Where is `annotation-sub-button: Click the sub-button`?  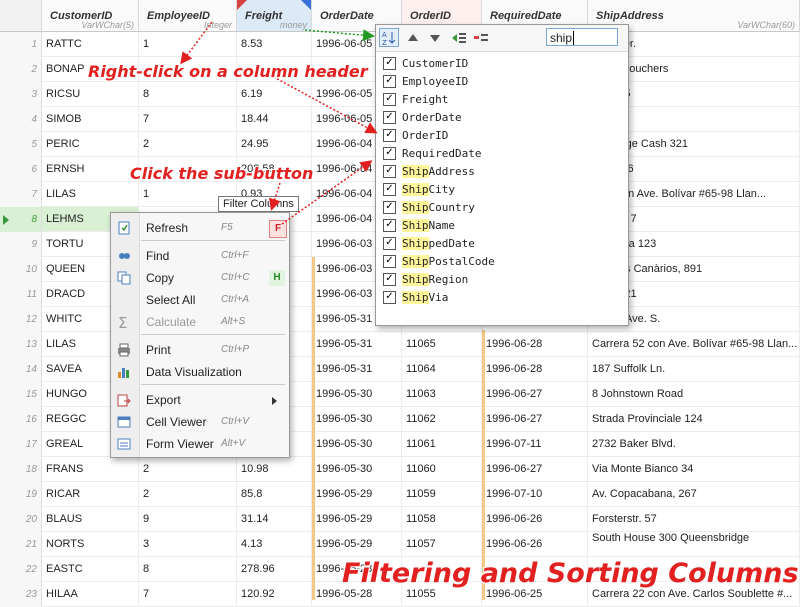 annotation-sub-button: Click the sub-button is located at coordinates (222, 173).